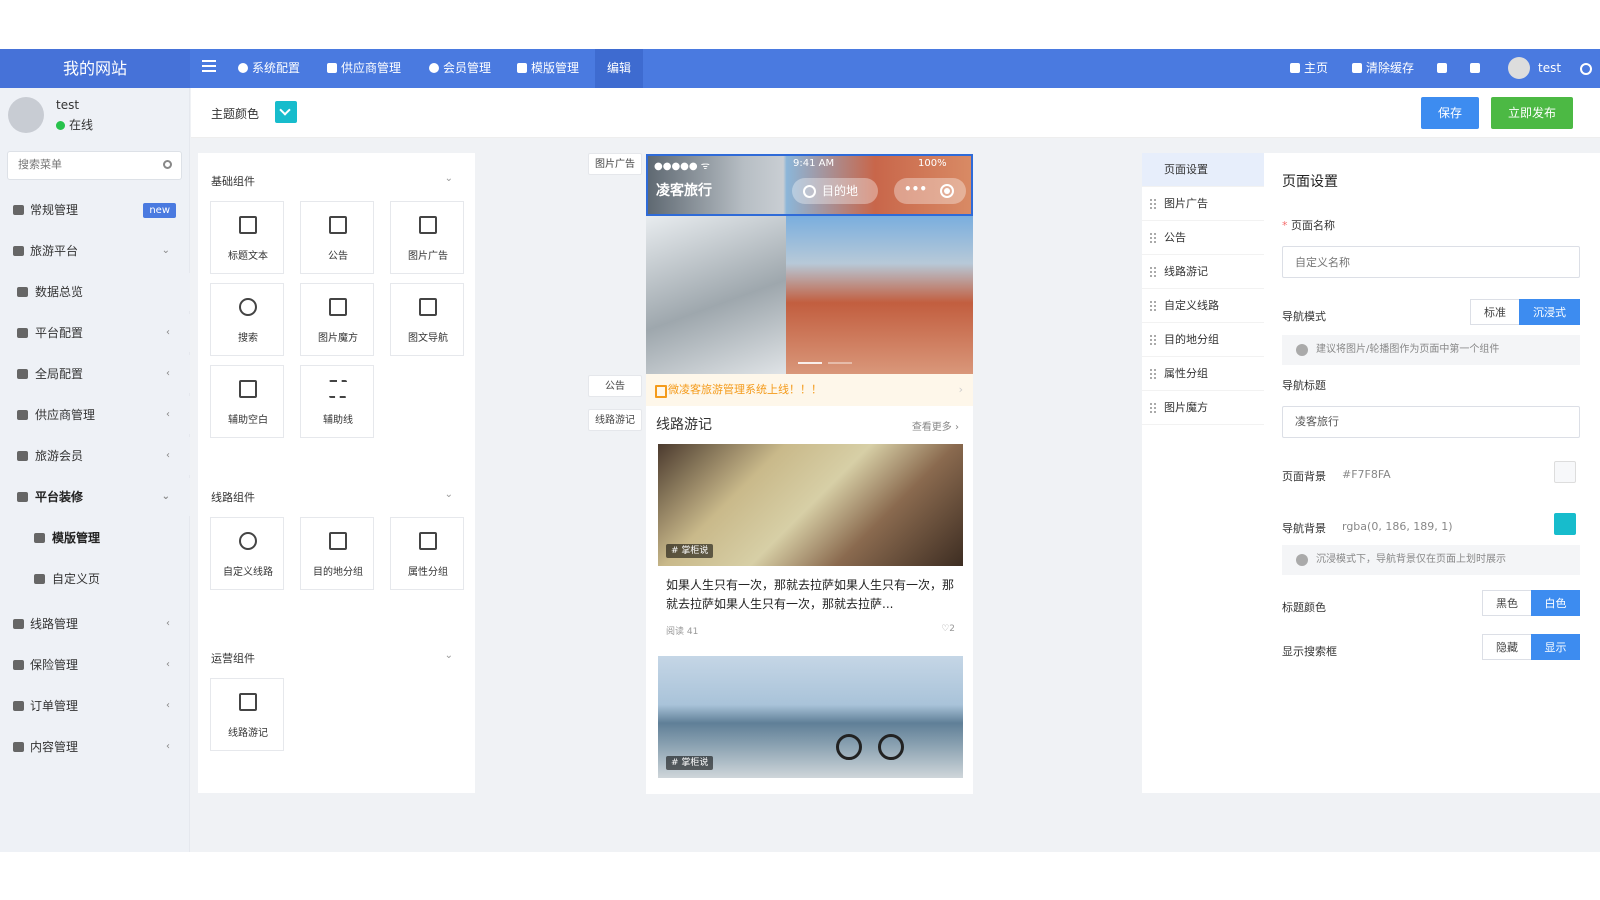 This screenshot has height=900, width=1600. I want to click on component-custom-route: 自定义线路, so click(247, 553).